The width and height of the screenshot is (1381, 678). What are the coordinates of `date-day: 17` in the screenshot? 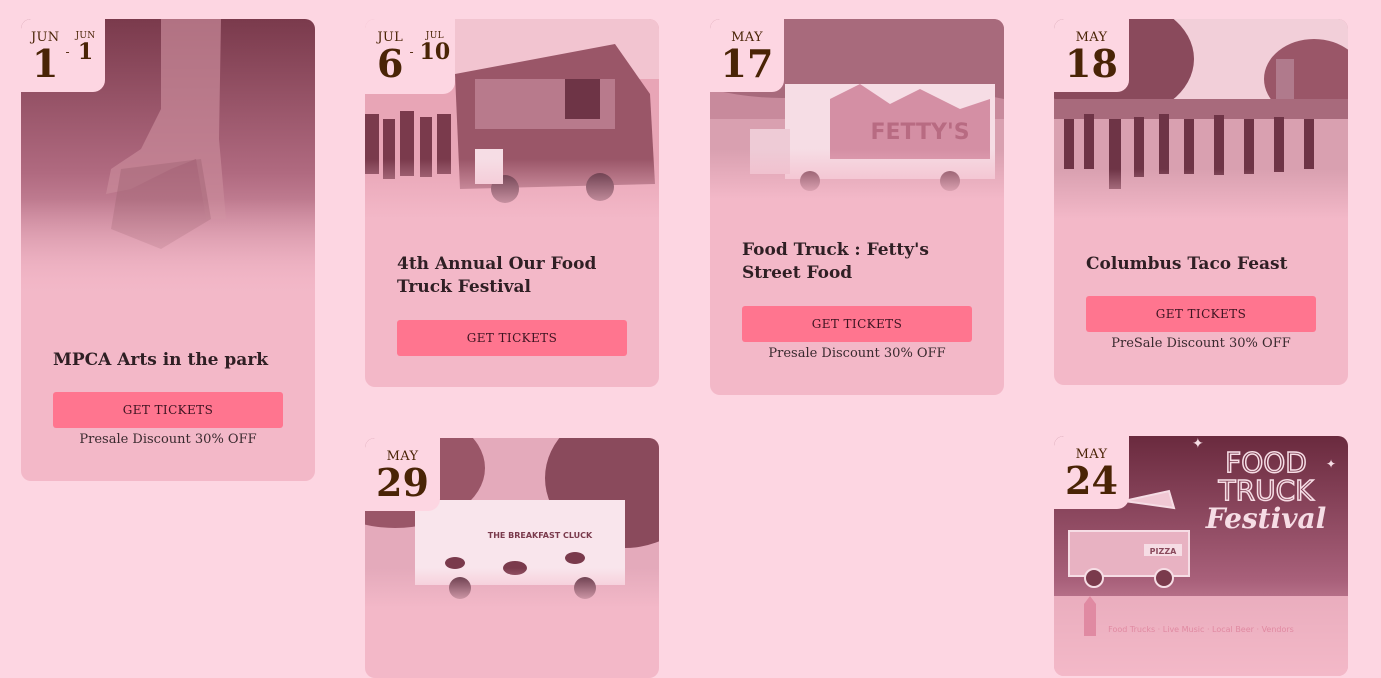 It's located at (747, 63).